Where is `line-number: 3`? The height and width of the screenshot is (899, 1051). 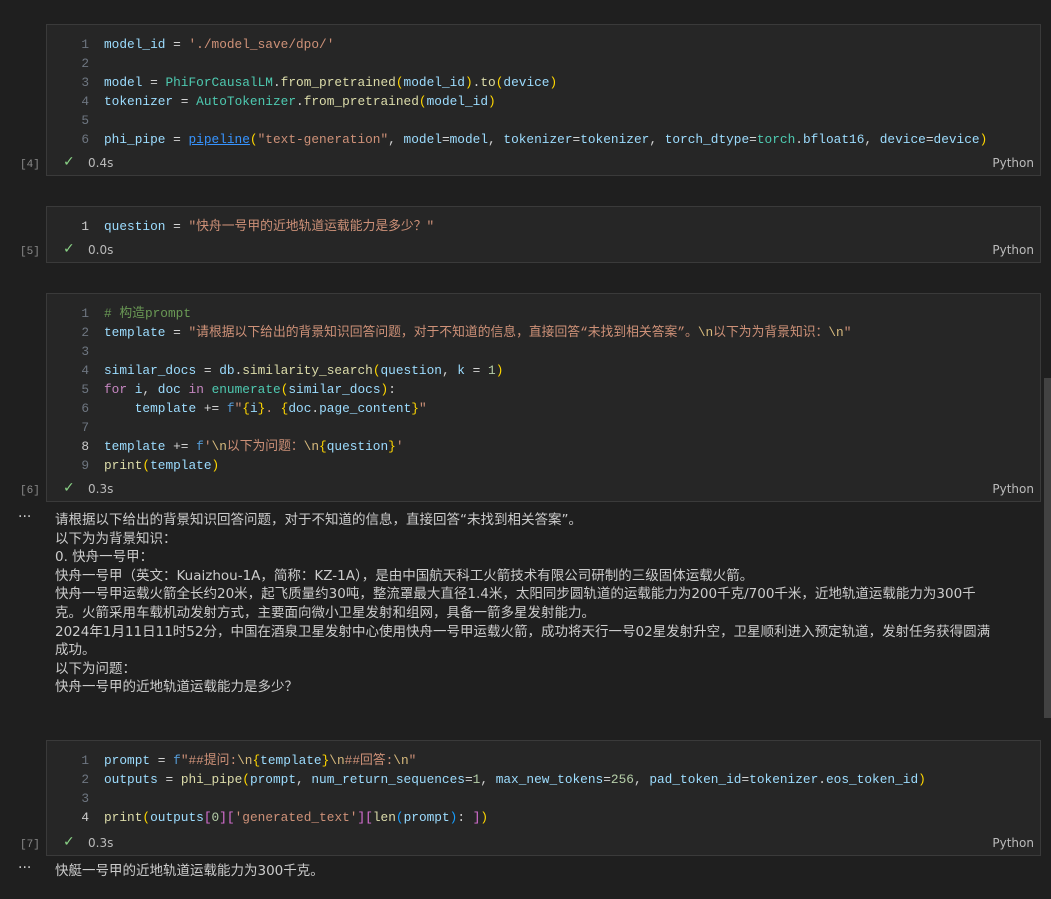
line-number: 3 is located at coordinates (85, 82).